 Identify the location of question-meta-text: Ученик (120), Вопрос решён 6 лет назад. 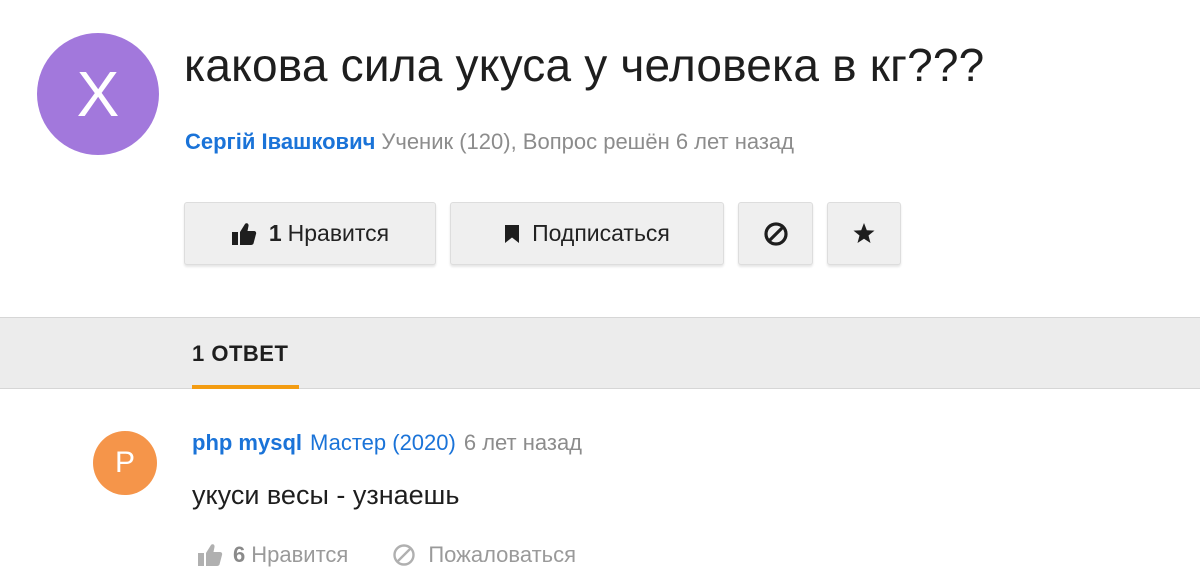
(588, 141).